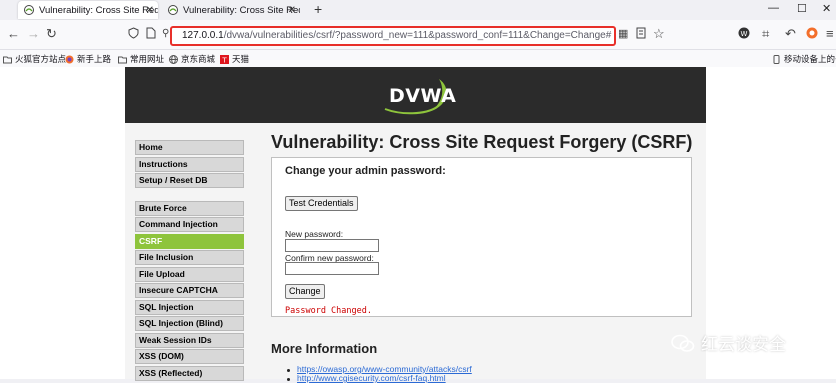 The image size is (836, 383). Describe the element at coordinates (765, 34) in the screenshot. I see `crop-icon: ⌗` at that location.